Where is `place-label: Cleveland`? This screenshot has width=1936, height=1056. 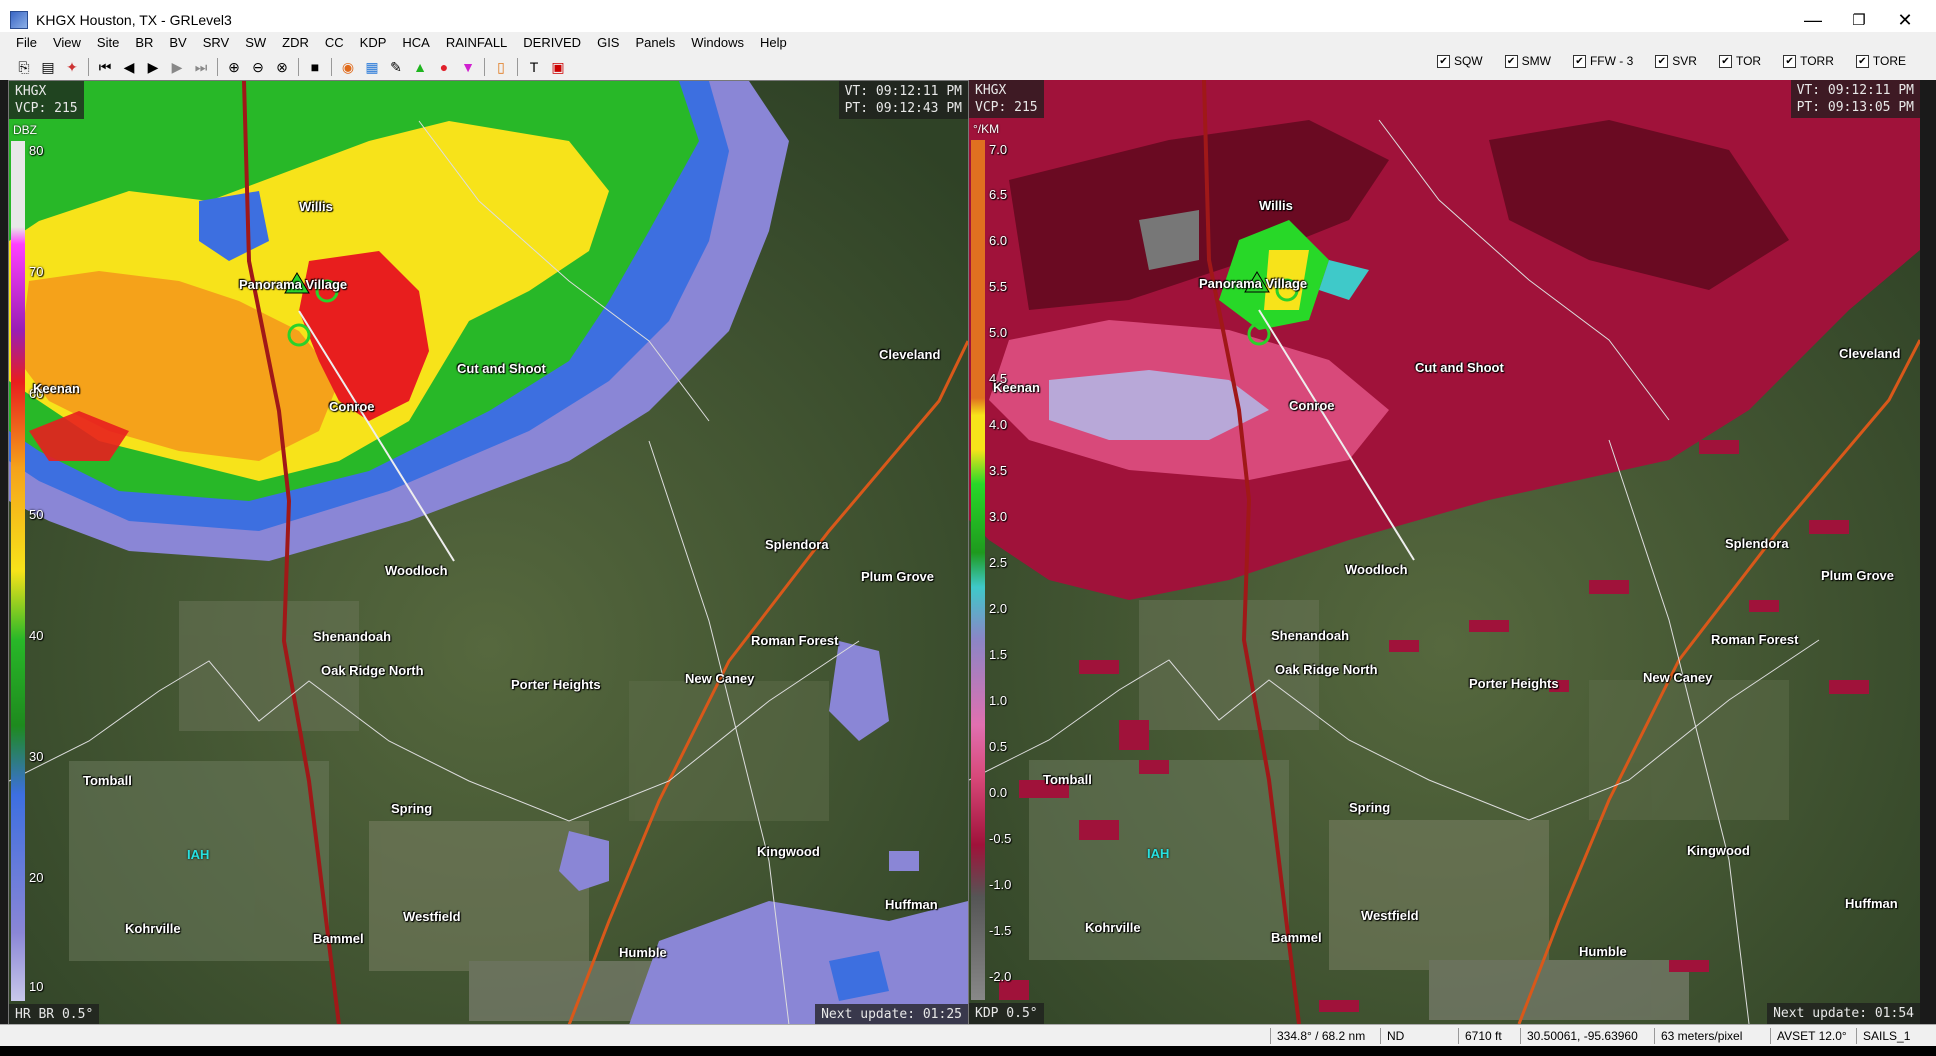 place-label: Cleveland is located at coordinates (1870, 353).